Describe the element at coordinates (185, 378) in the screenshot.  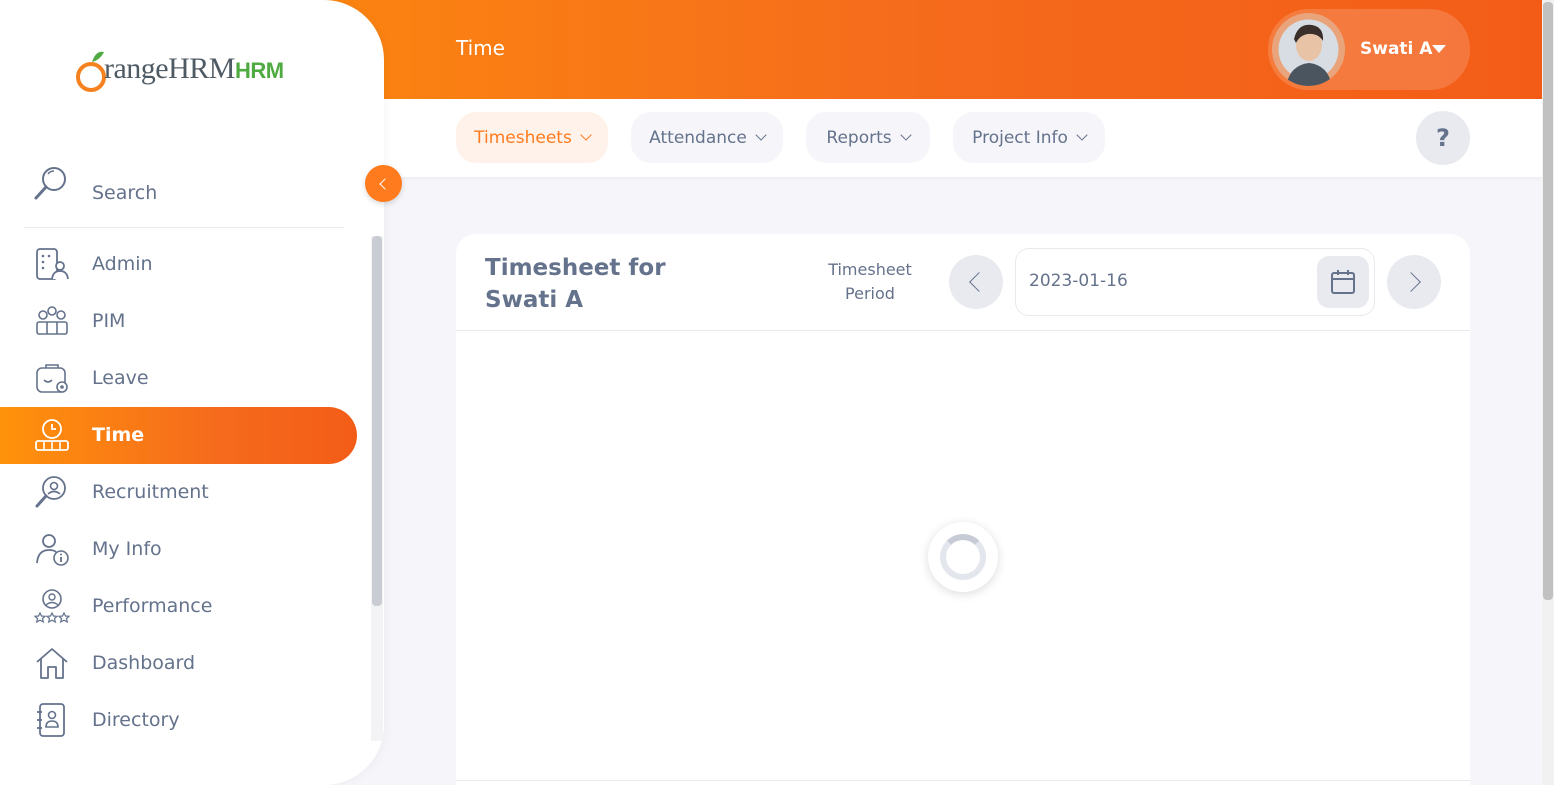
I see `sidebar-item-leave: Leave` at that location.